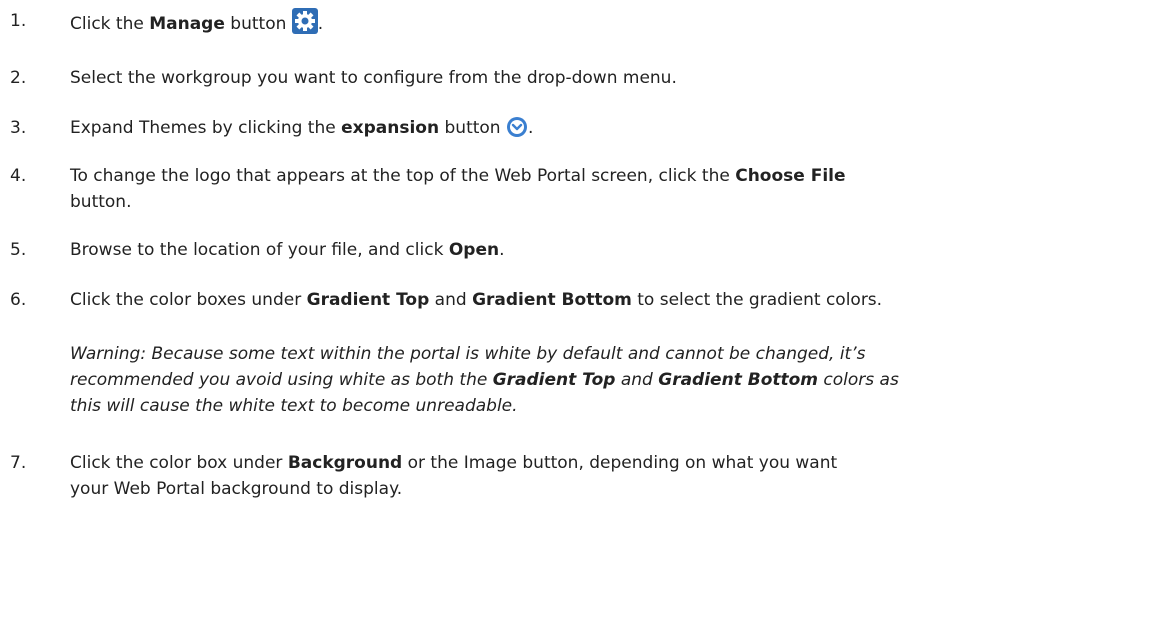  Describe the element at coordinates (18, 250) in the screenshot. I see `step-number: 5.` at that location.